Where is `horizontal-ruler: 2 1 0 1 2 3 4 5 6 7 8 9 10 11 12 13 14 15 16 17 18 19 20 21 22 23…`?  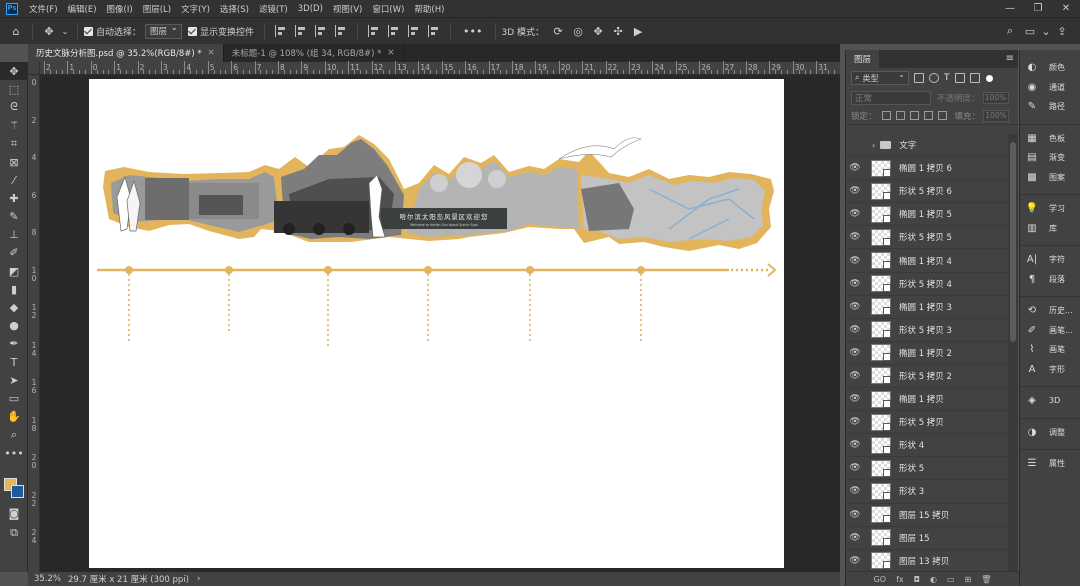
horizontal-ruler: 2 1 0 1 2 3 4 5 6 7 8 9 10 11 12 13 14 15 16 17 18 19 20 21 22 23… is located at coordinates (440, 68).